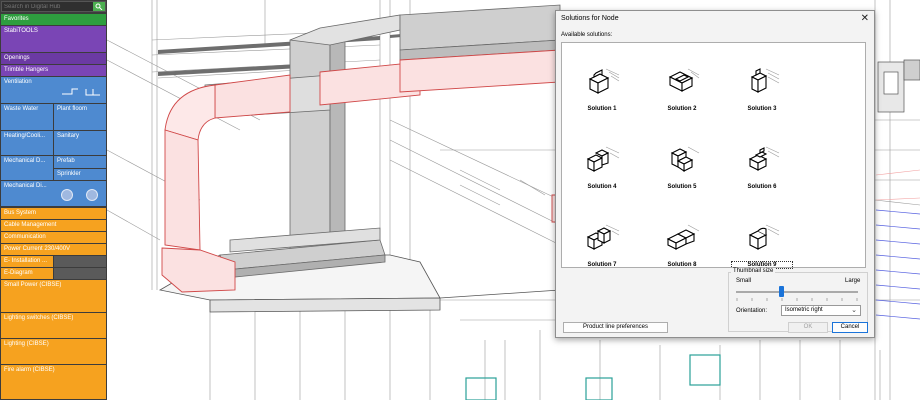  What do you see at coordinates (898, 86) in the screenshot?
I see `equipment-right` at bounding box center [898, 86].